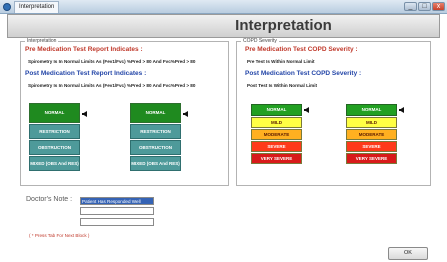 This screenshot has width=447, height=262. What do you see at coordinates (408, 253) in the screenshot?
I see `ok-button: OK` at bounding box center [408, 253].